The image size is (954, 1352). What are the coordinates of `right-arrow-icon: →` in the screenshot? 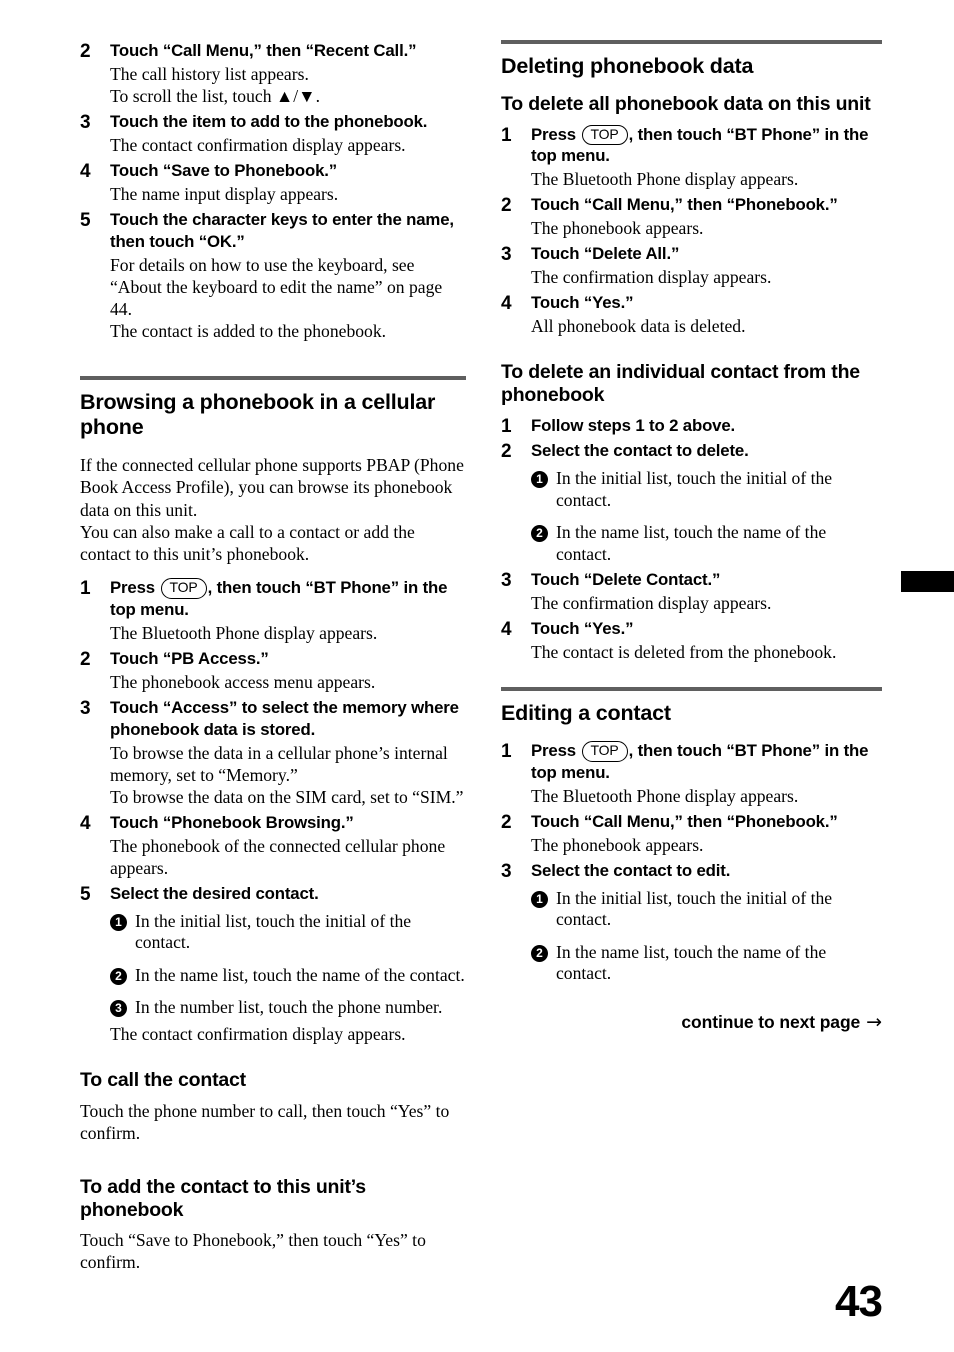 It's located at (874, 1021).